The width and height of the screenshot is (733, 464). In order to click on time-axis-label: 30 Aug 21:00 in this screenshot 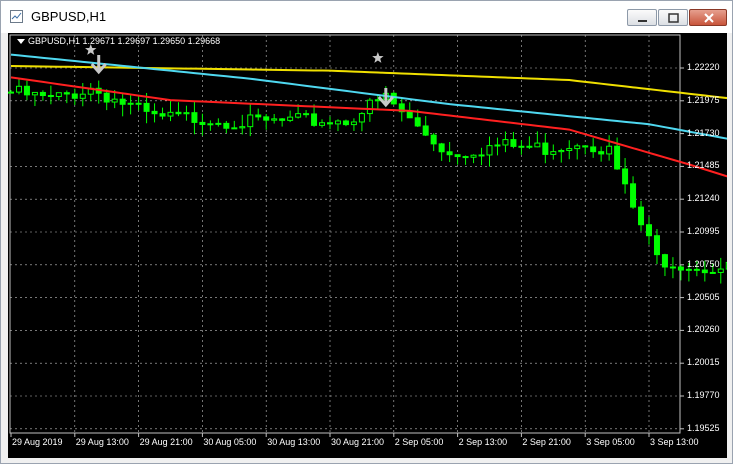, I will do `click(358, 442)`.